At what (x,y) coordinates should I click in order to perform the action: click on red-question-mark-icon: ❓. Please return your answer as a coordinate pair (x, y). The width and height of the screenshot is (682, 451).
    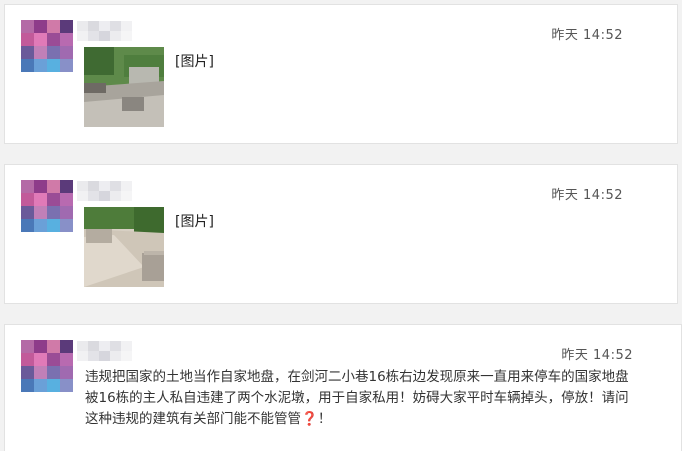
    Looking at the image, I should click on (309, 419).